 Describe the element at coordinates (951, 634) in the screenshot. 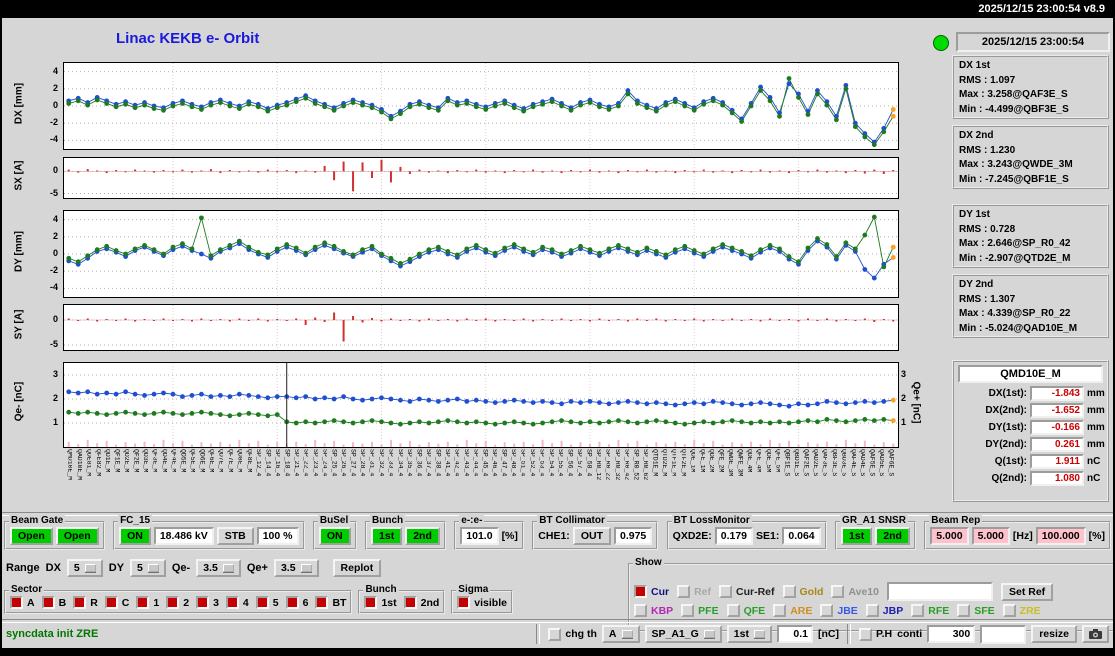

I see `count-entry: 300` at that location.